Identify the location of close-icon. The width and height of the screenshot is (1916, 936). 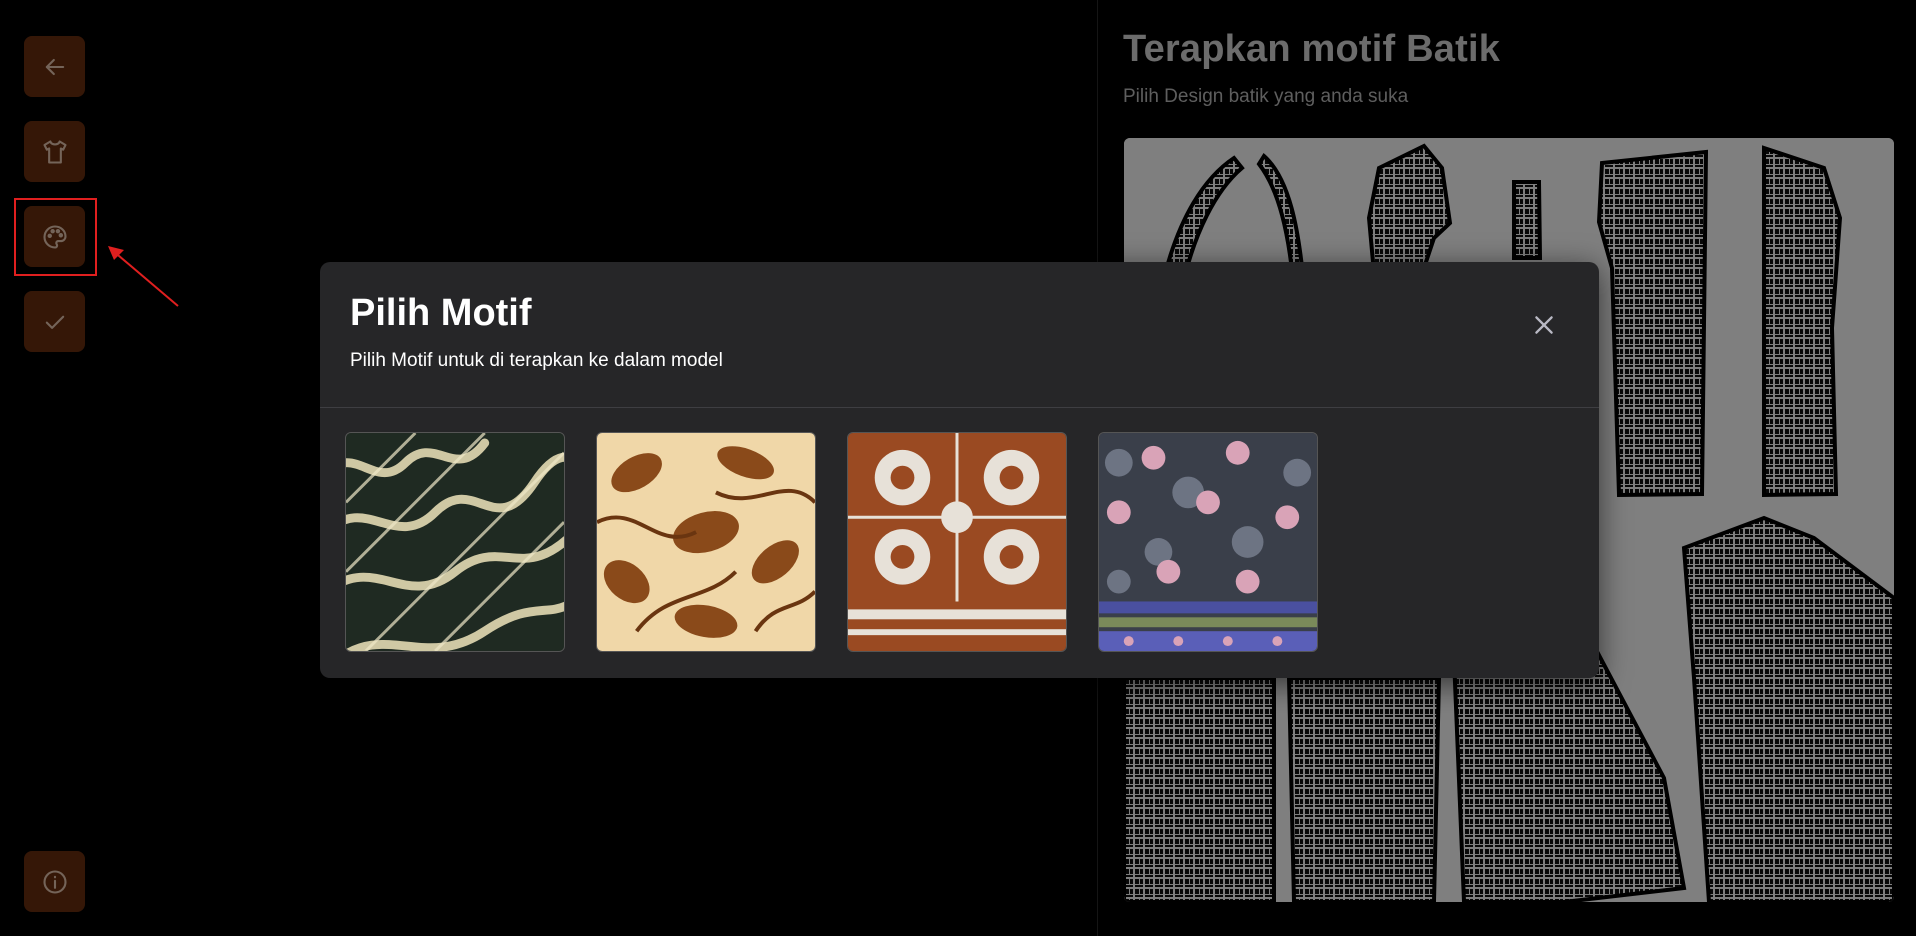
(1544, 325).